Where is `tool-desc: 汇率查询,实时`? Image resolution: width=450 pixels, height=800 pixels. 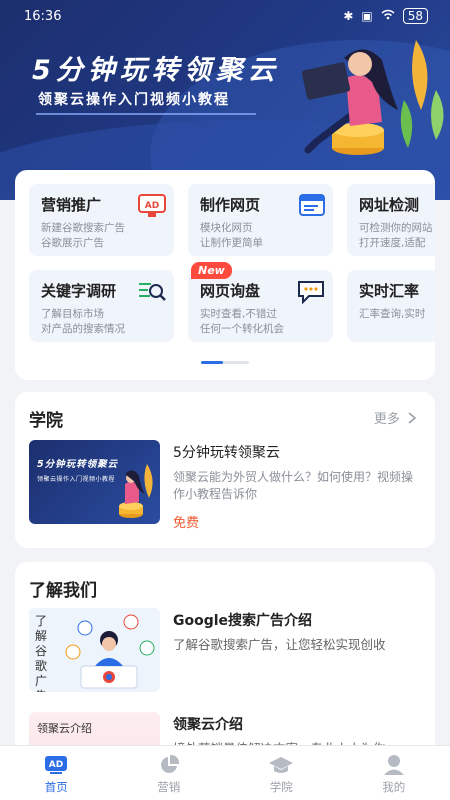
tool-desc: 汇率查询,实时 is located at coordinates (392, 314).